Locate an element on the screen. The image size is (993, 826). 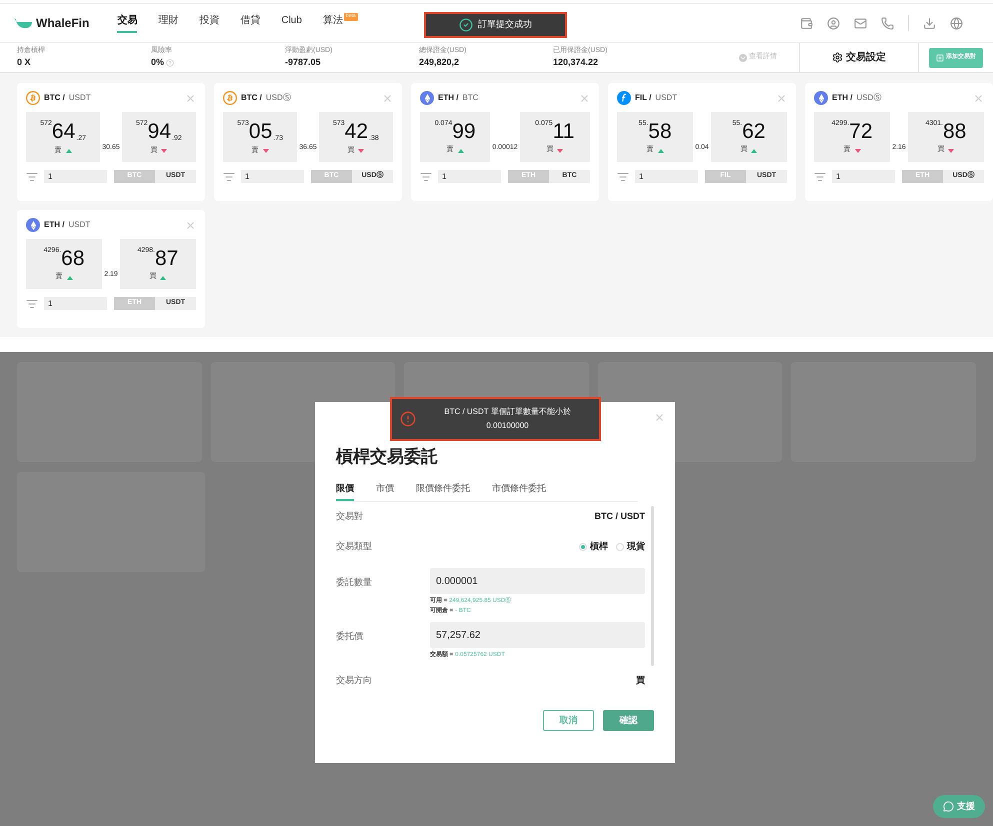
price-main-digits: 88 is located at coordinates (954, 132).